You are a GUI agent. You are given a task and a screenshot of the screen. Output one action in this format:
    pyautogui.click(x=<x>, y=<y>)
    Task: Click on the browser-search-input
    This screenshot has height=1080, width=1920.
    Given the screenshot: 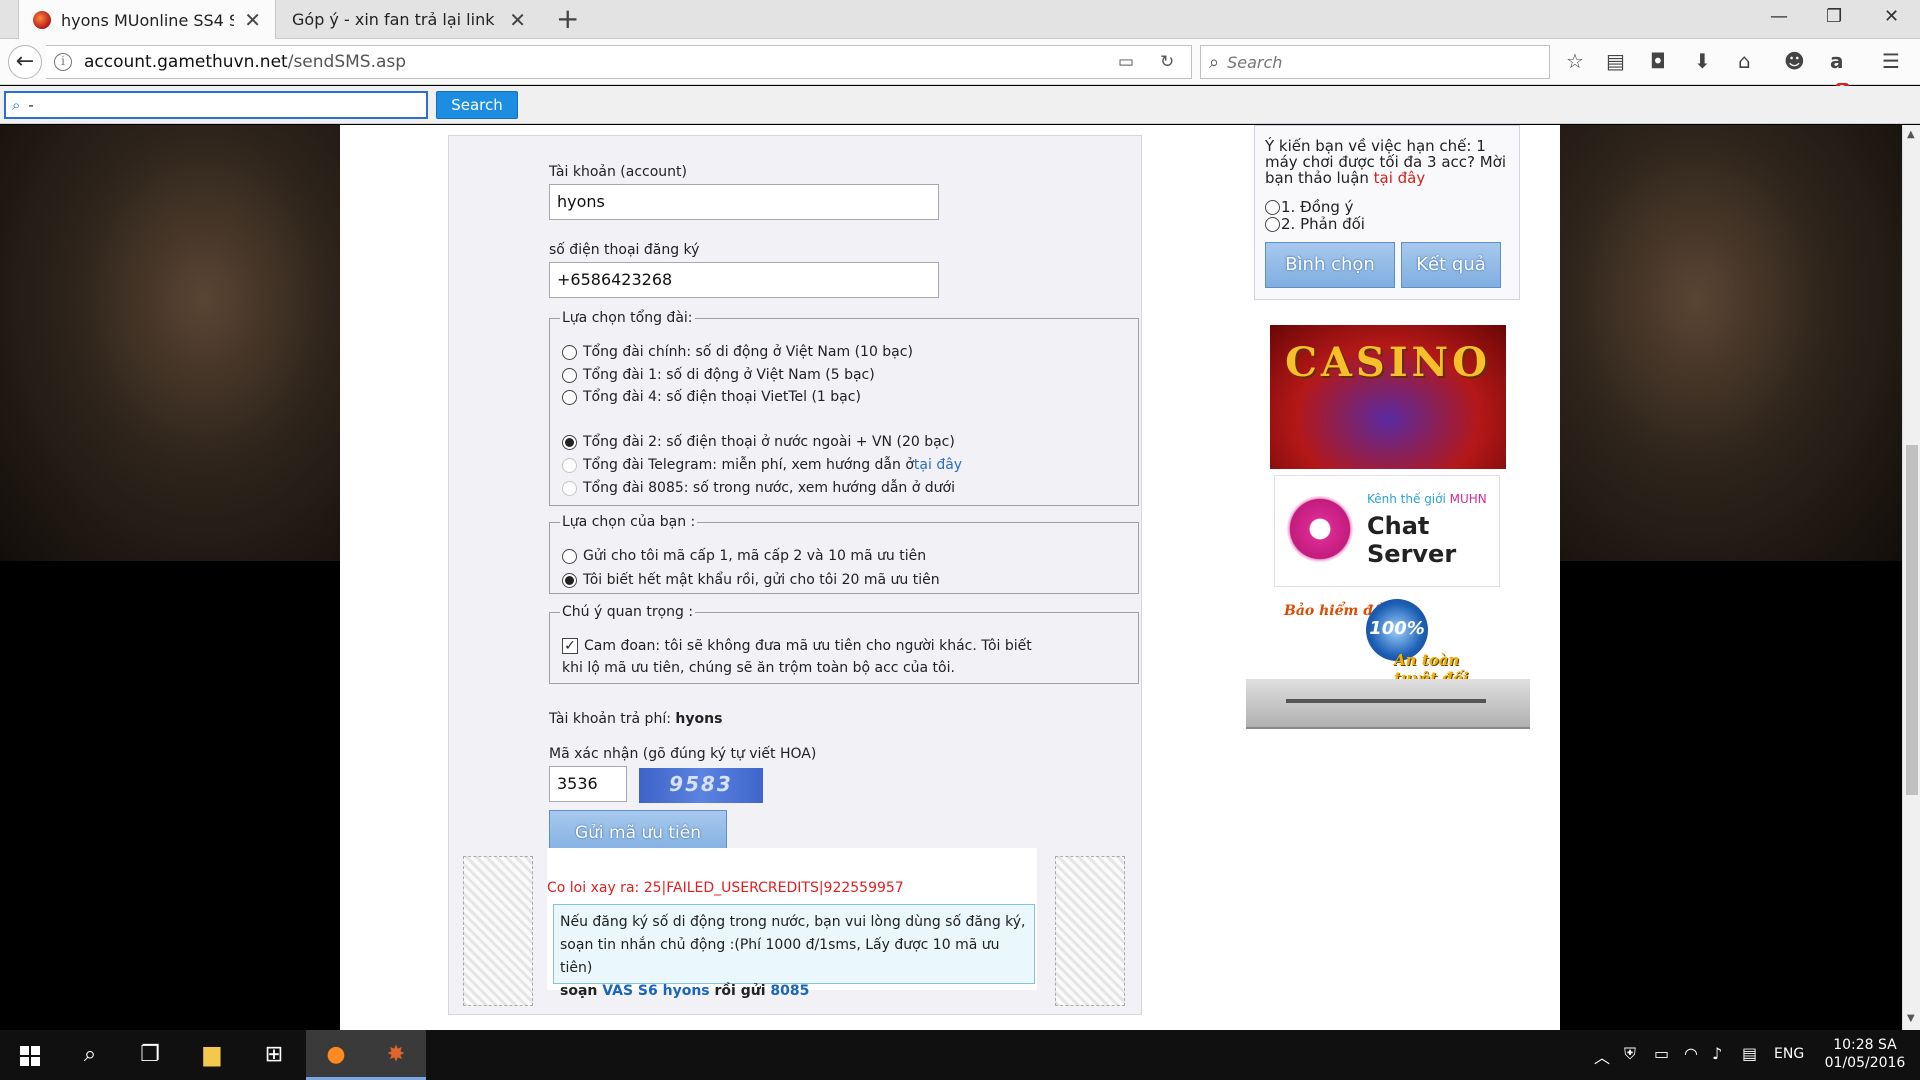 What is the action you would take?
    pyautogui.click(x=1377, y=62)
    